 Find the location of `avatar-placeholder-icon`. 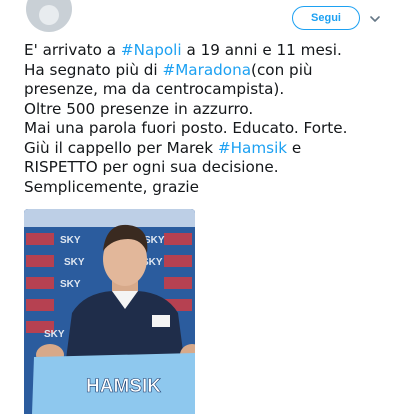

avatar-placeholder-icon is located at coordinates (49, 15).